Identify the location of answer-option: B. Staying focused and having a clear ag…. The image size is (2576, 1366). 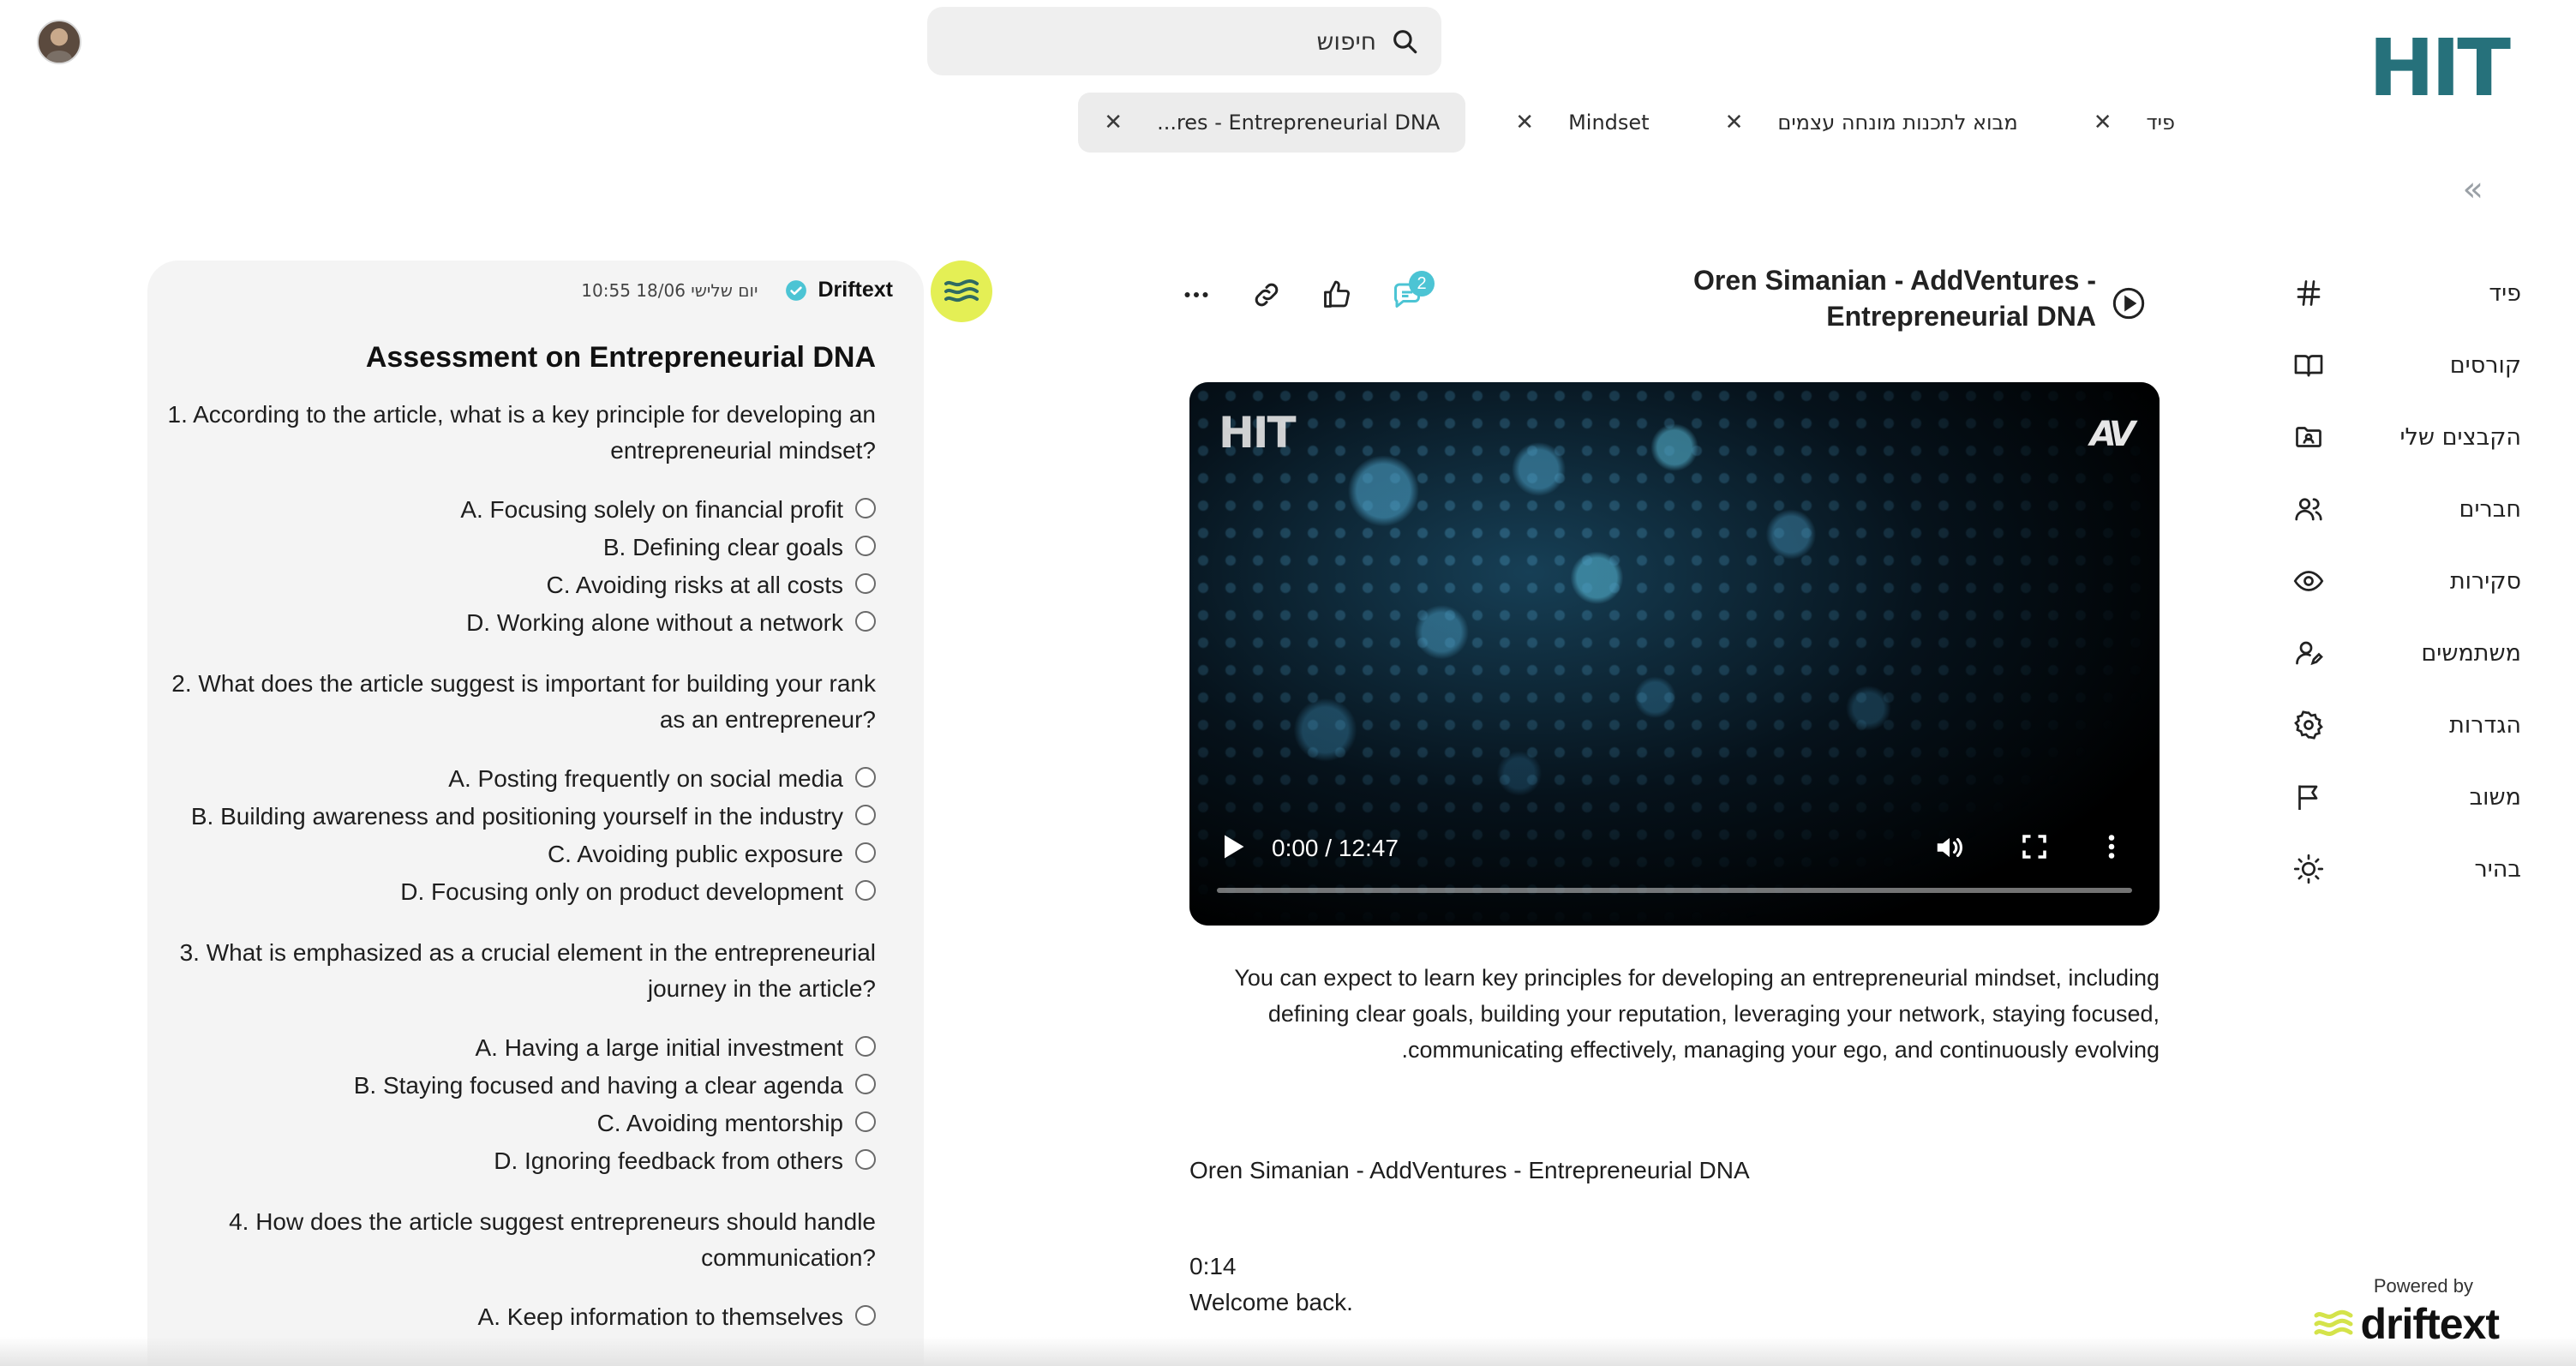
(516, 1086).